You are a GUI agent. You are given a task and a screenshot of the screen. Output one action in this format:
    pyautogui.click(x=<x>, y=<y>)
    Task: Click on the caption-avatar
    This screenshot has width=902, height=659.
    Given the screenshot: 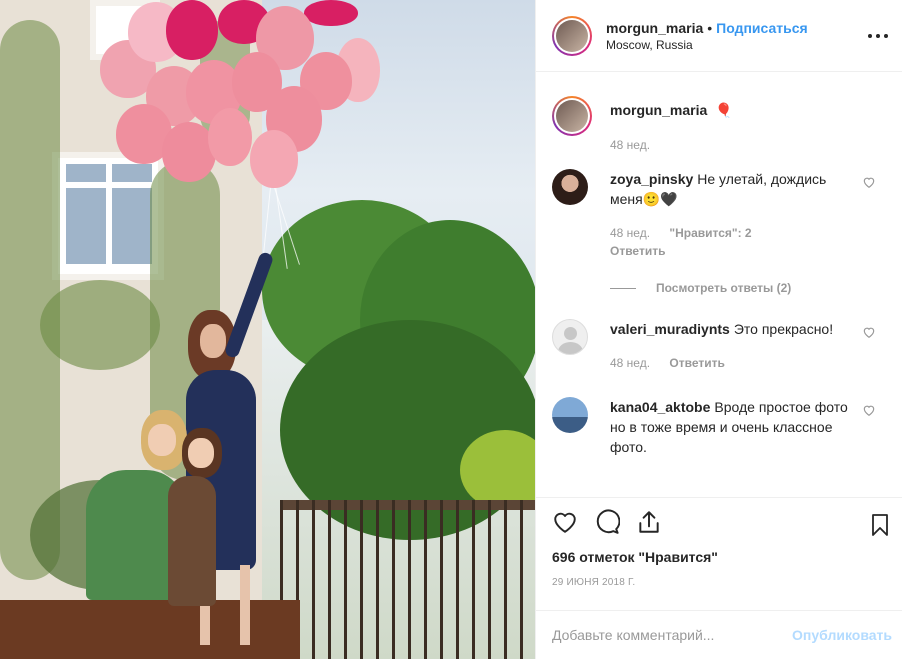 What is the action you would take?
    pyautogui.click(x=572, y=116)
    